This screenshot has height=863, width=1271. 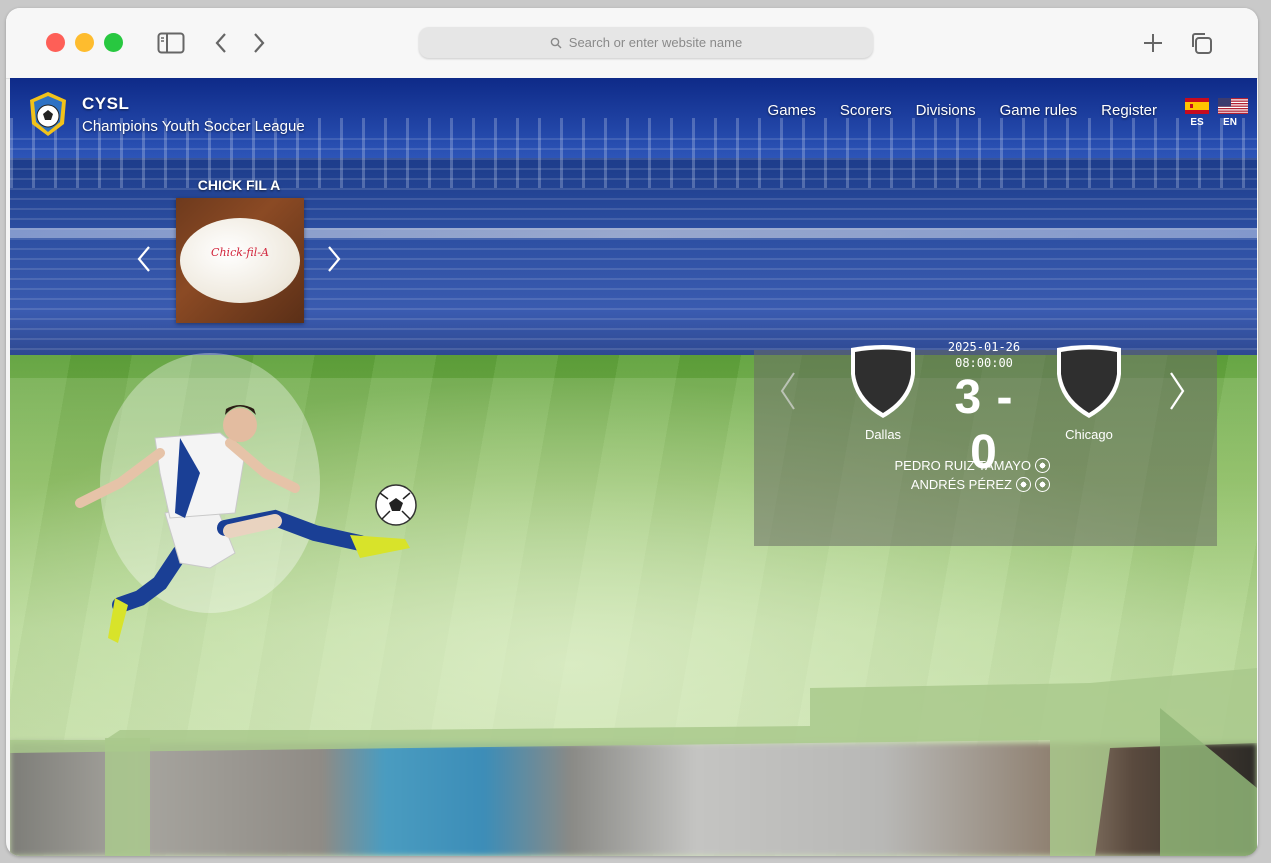 I want to click on forward-icon, so click(x=259, y=43).